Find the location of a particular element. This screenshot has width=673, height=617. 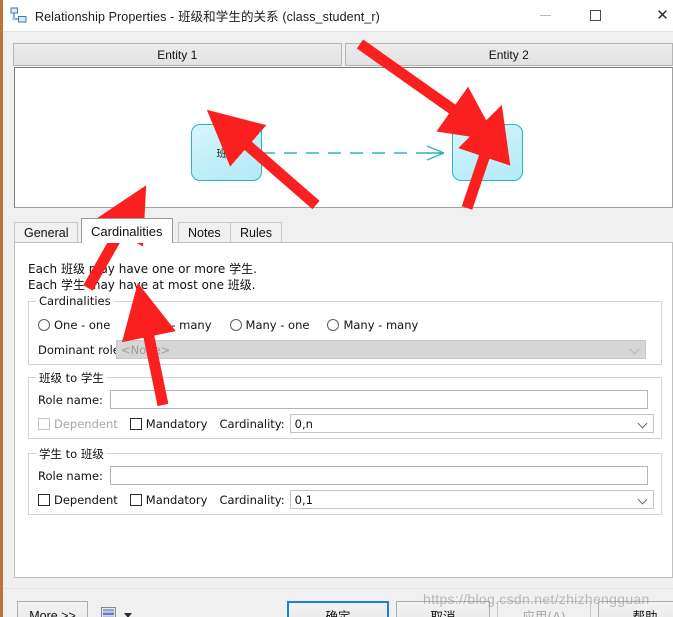

ok-button: 确定 is located at coordinates (338, 609).